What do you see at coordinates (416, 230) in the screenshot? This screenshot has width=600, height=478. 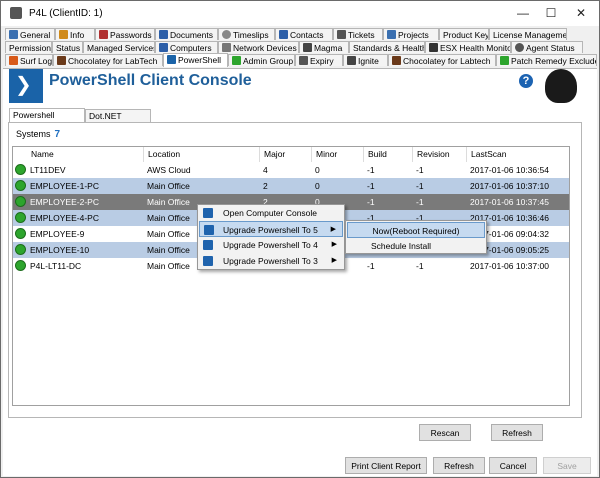 I see `menu-now-reboot-required: Now(Reboot Required)` at bounding box center [416, 230].